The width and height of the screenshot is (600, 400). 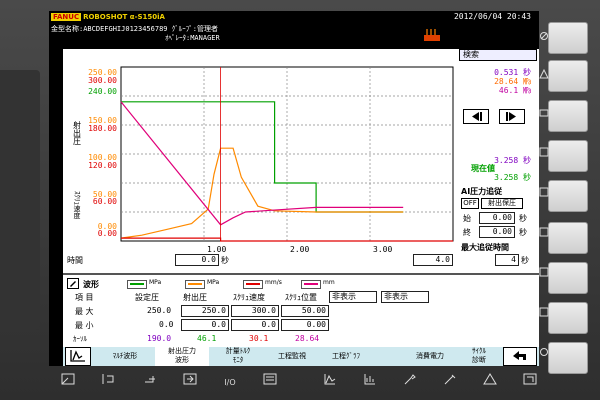 What do you see at coordinates (430, 356) in the screenshot?
I see `tab-power-consumption: 消費電力` at bounding box center [430, 356].